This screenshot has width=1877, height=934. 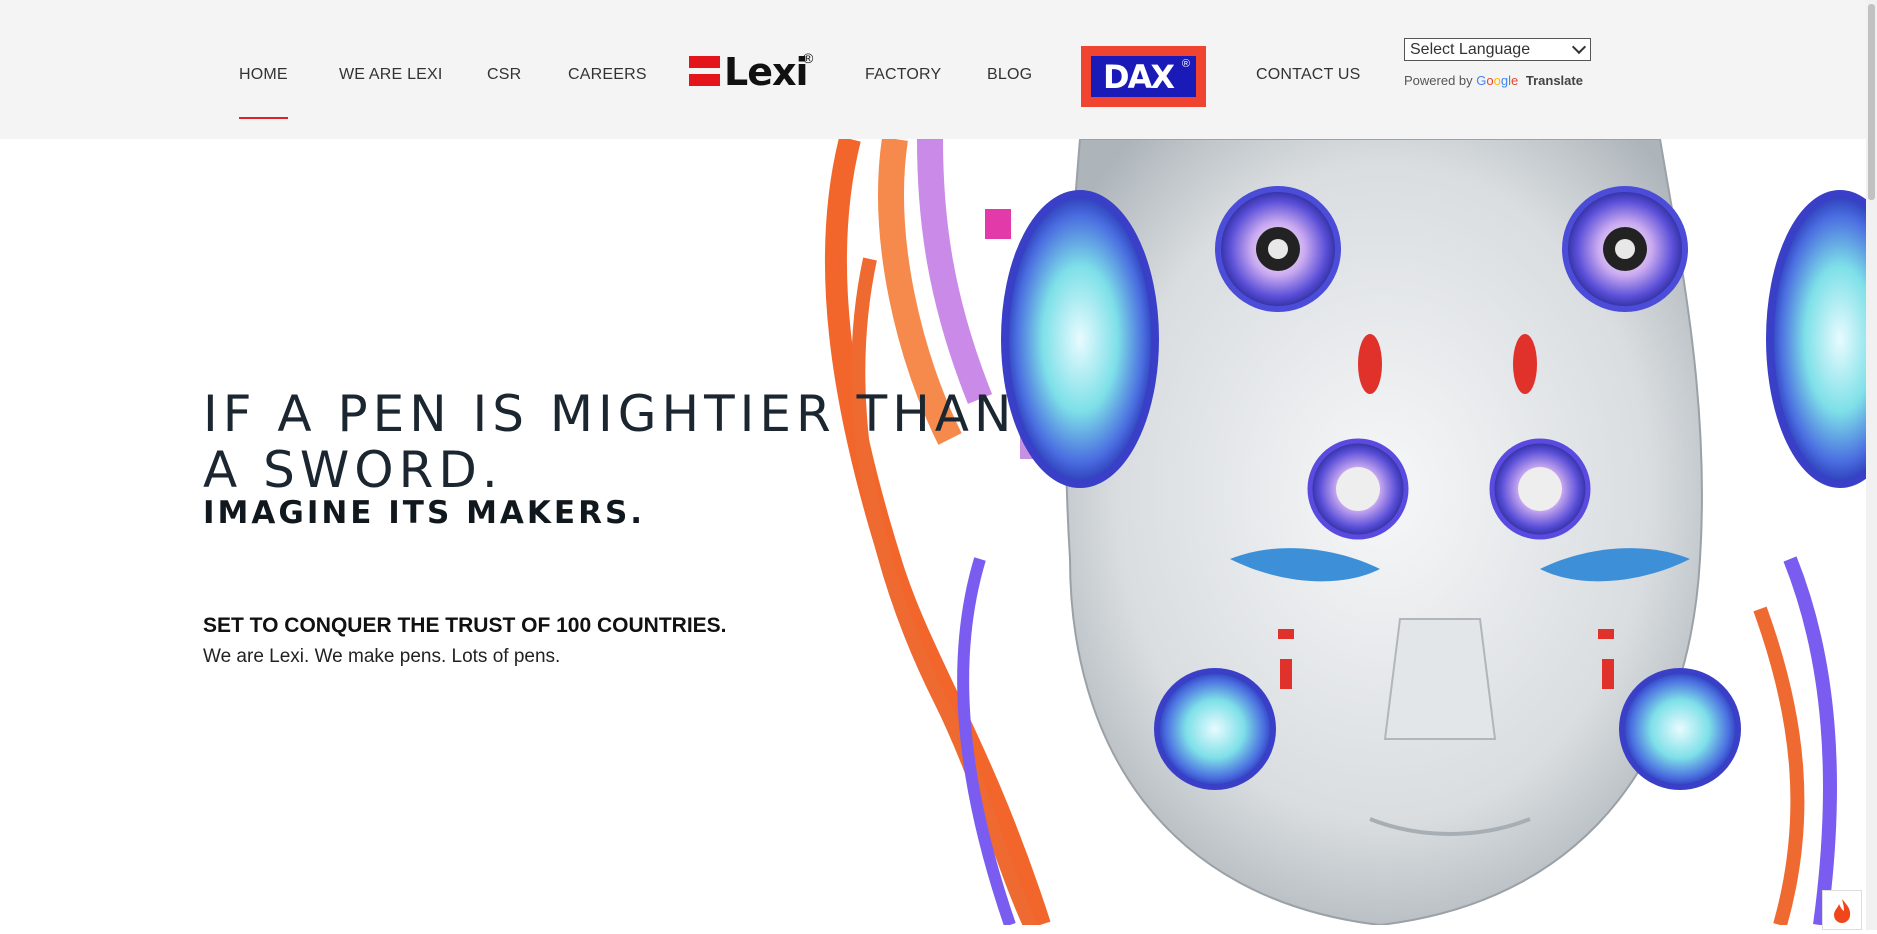 I want to click on translate-link: Translate, so click(x=1554, y=80).